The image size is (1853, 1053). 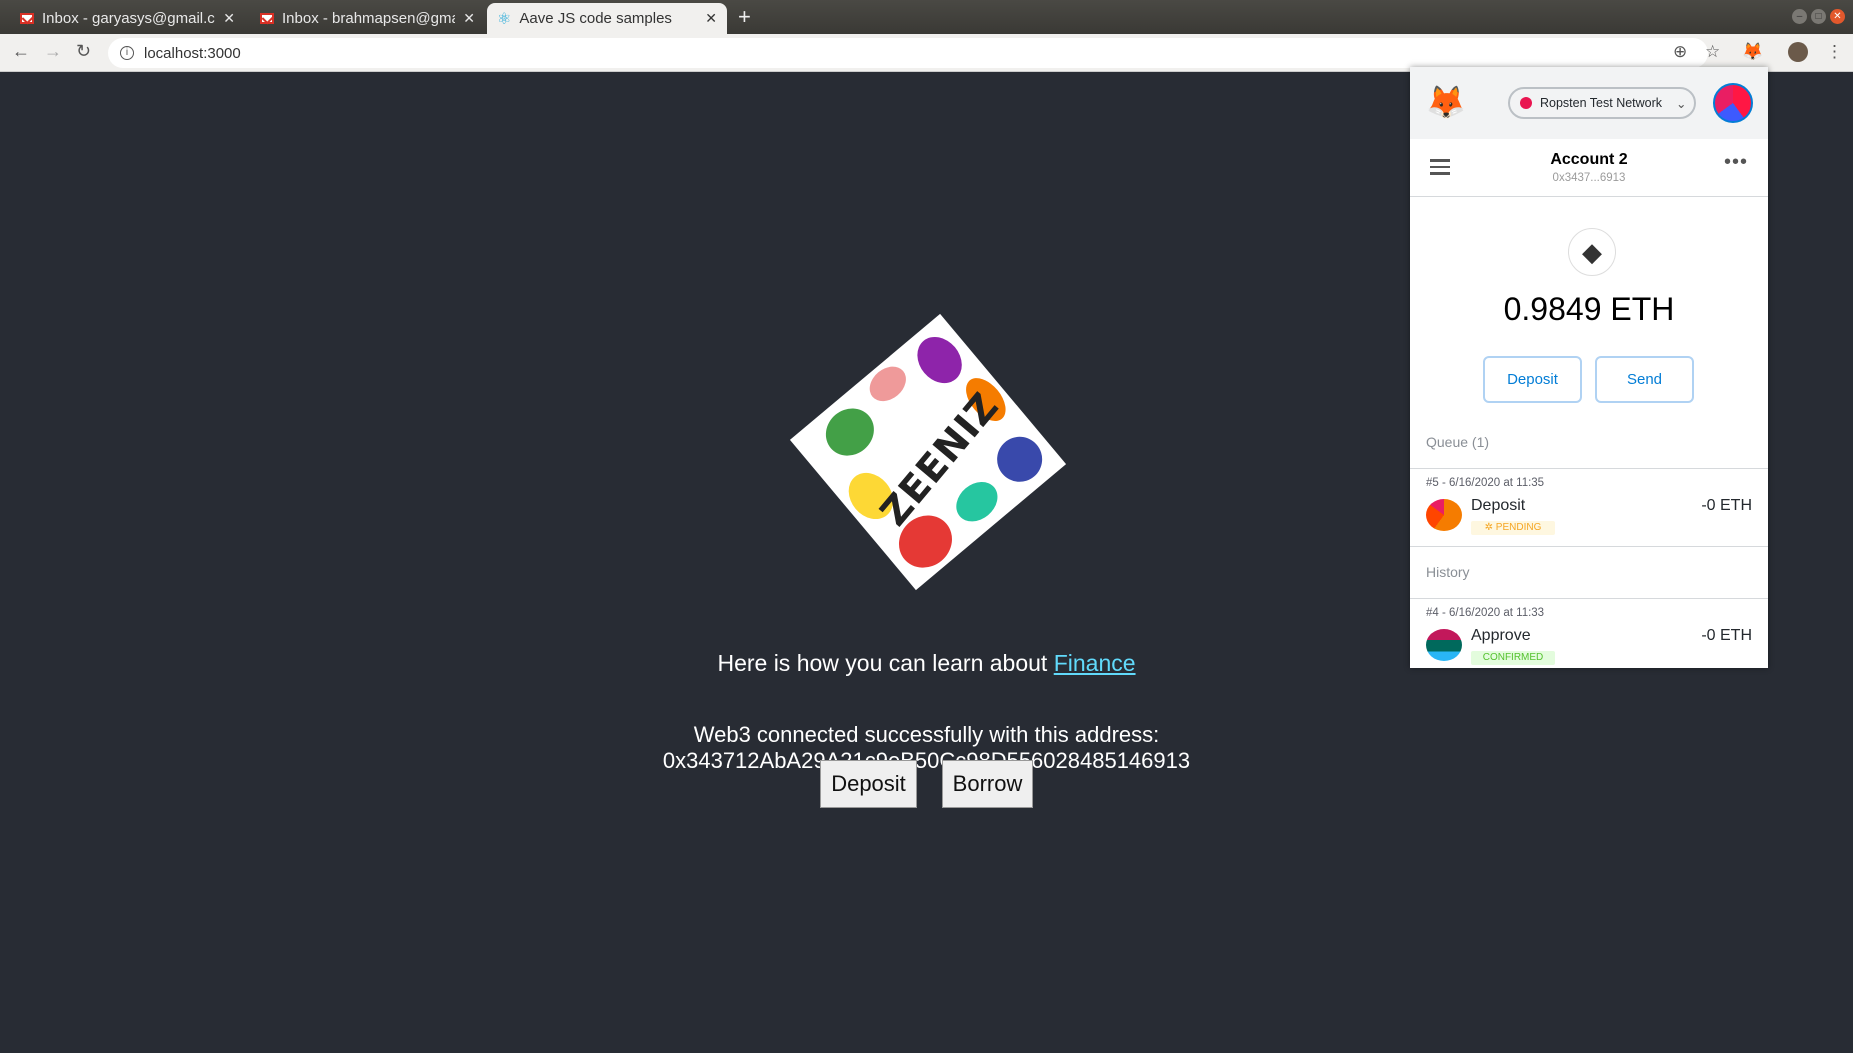 I want to click on metamask-extension-icon: 🦊, so click(x=1752, y=52).